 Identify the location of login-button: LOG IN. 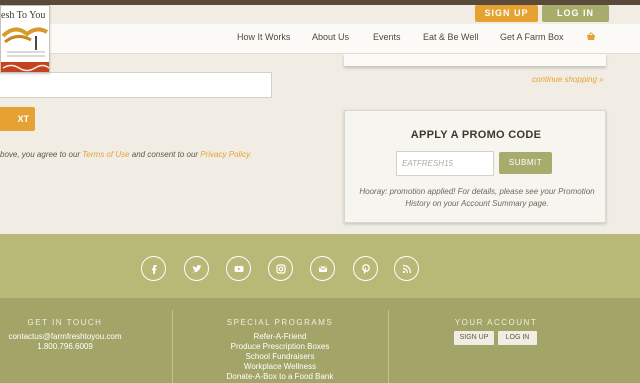
(575, 13).